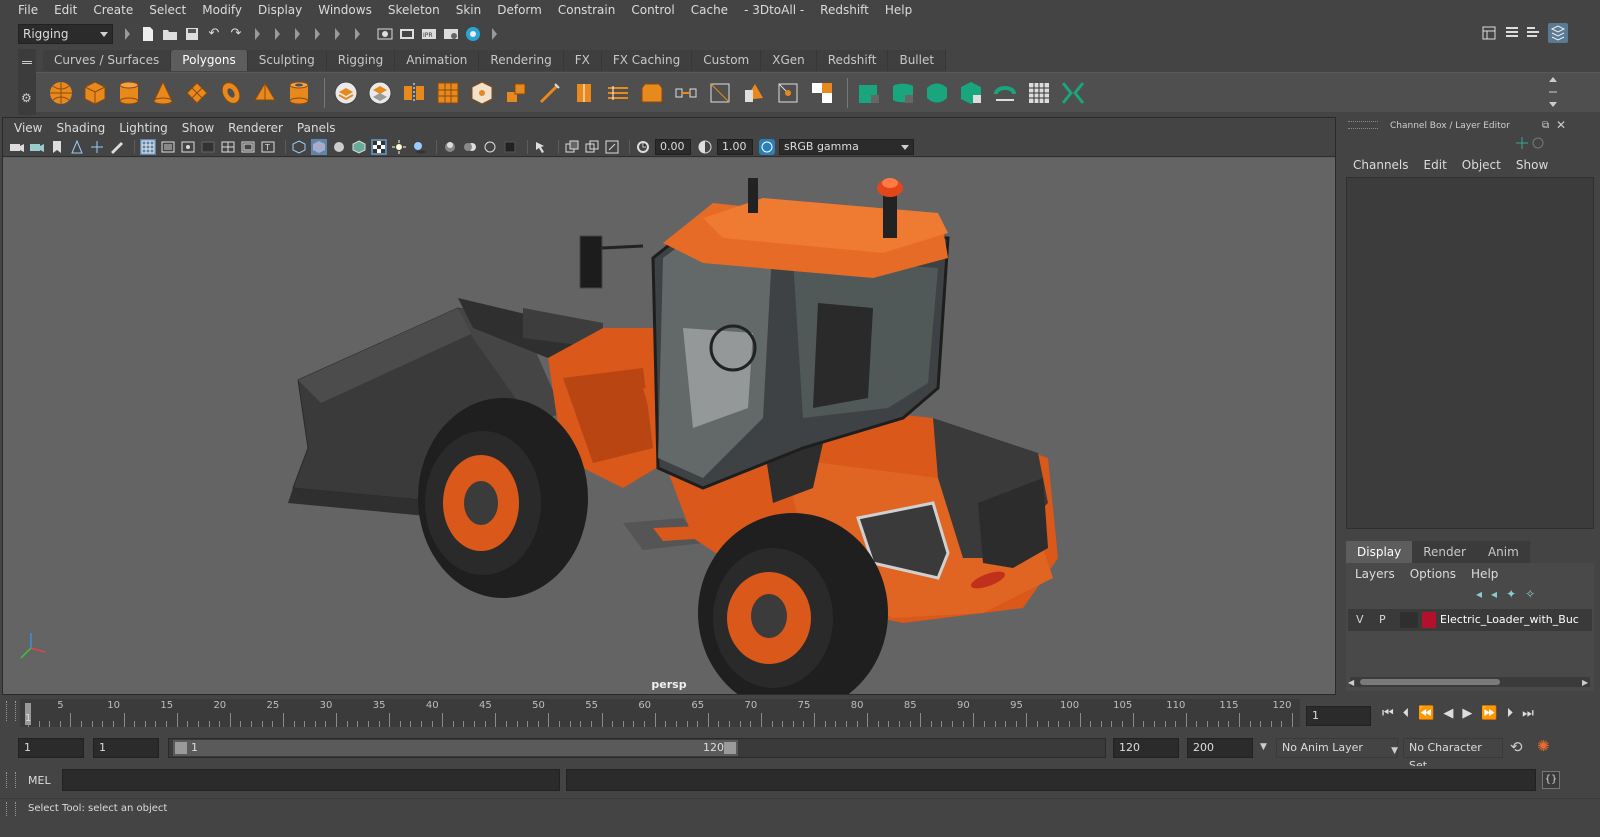 The width and height of the screenshot is (1600, 837). I want to click on viewport-menu-lighting: Lighting, so click(143, 128).